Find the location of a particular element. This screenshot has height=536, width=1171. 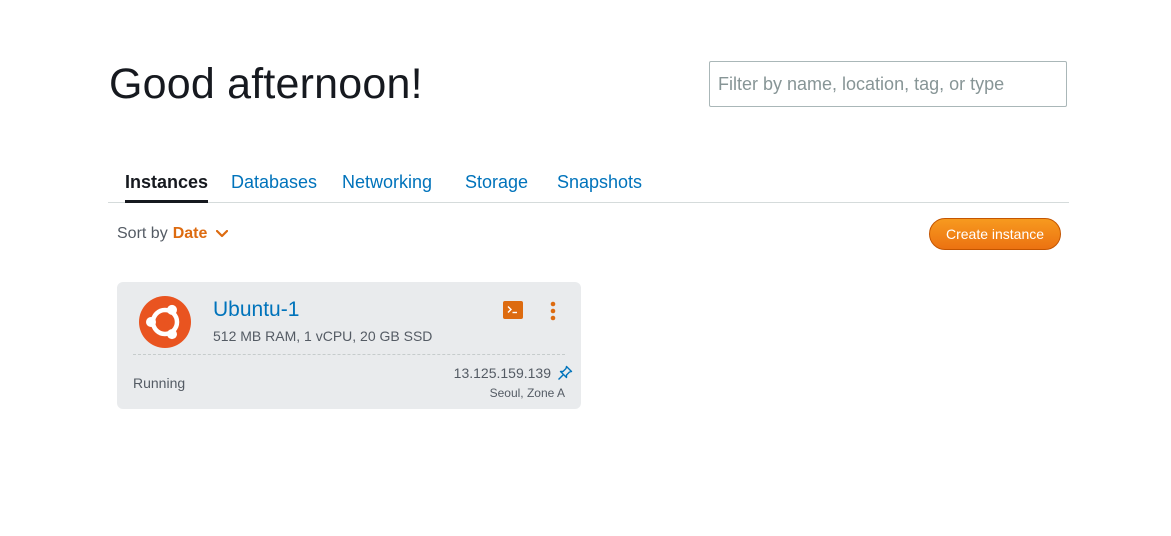

tab-snapshots: Snapshots is located at coordinates (599, 184).